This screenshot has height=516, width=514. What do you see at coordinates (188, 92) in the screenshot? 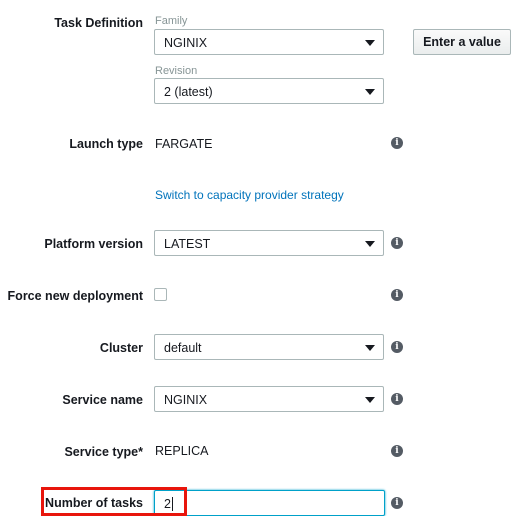
I see `revision-value: 2 (latest)` at bounding box center [188, 92].